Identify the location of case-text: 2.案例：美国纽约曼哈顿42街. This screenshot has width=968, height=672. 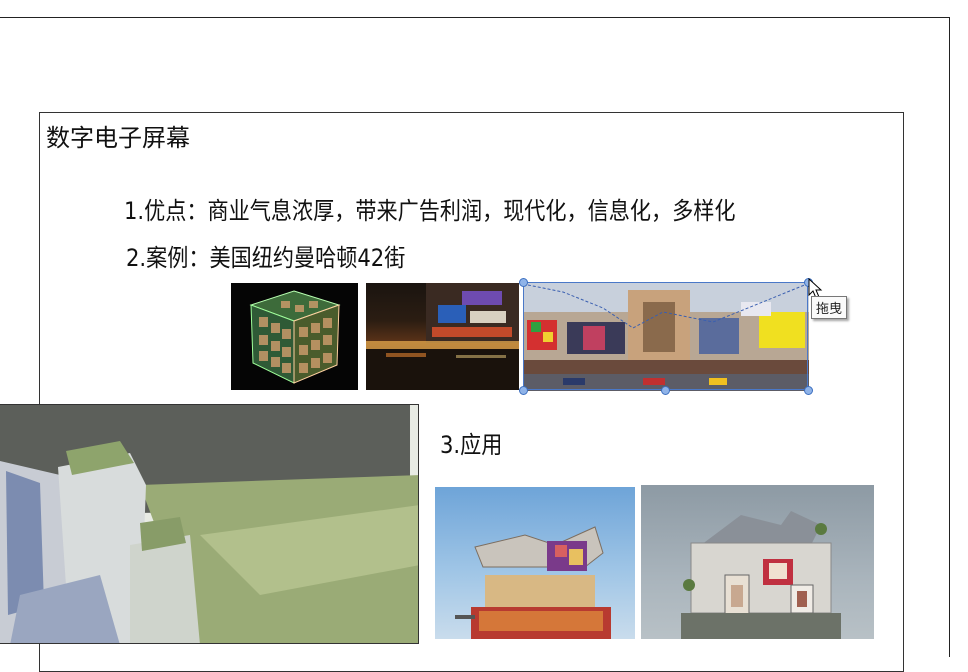
(266, 258).